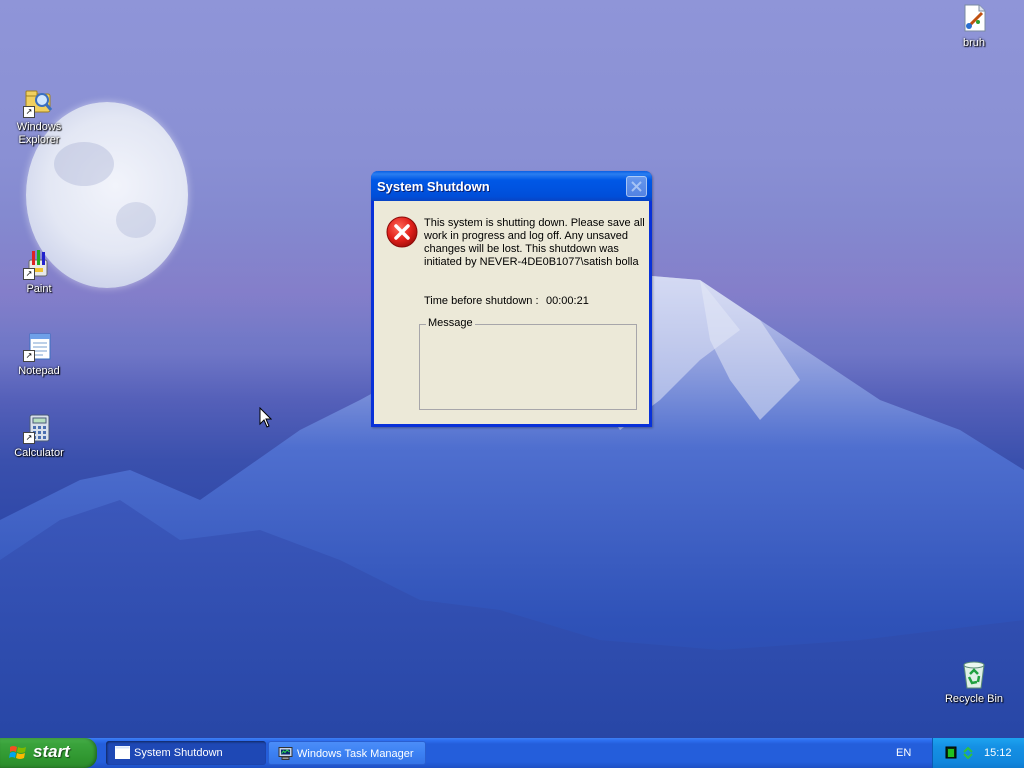  Describe the element at coordinates (39, 428) in the screenshot. I see `calculator-icon: ↗` at that location.